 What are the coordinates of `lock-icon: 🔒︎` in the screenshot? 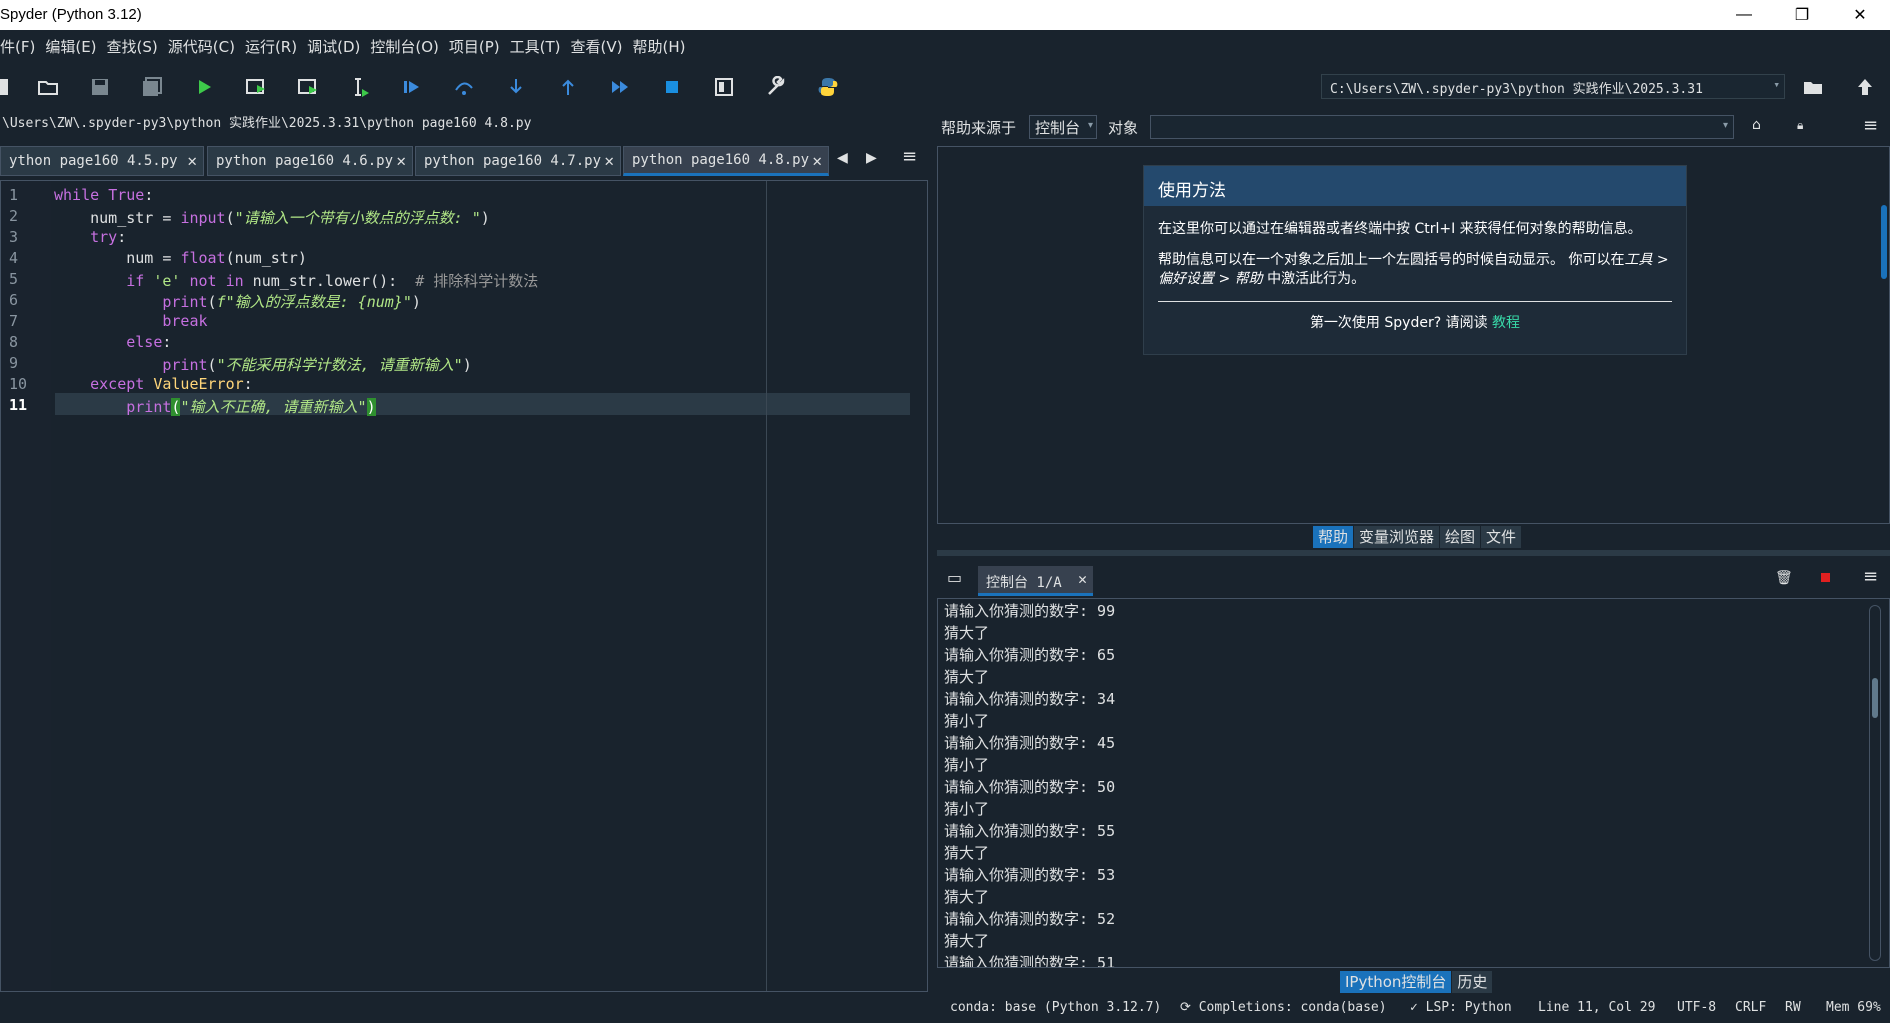 It's located at (1800, 125).